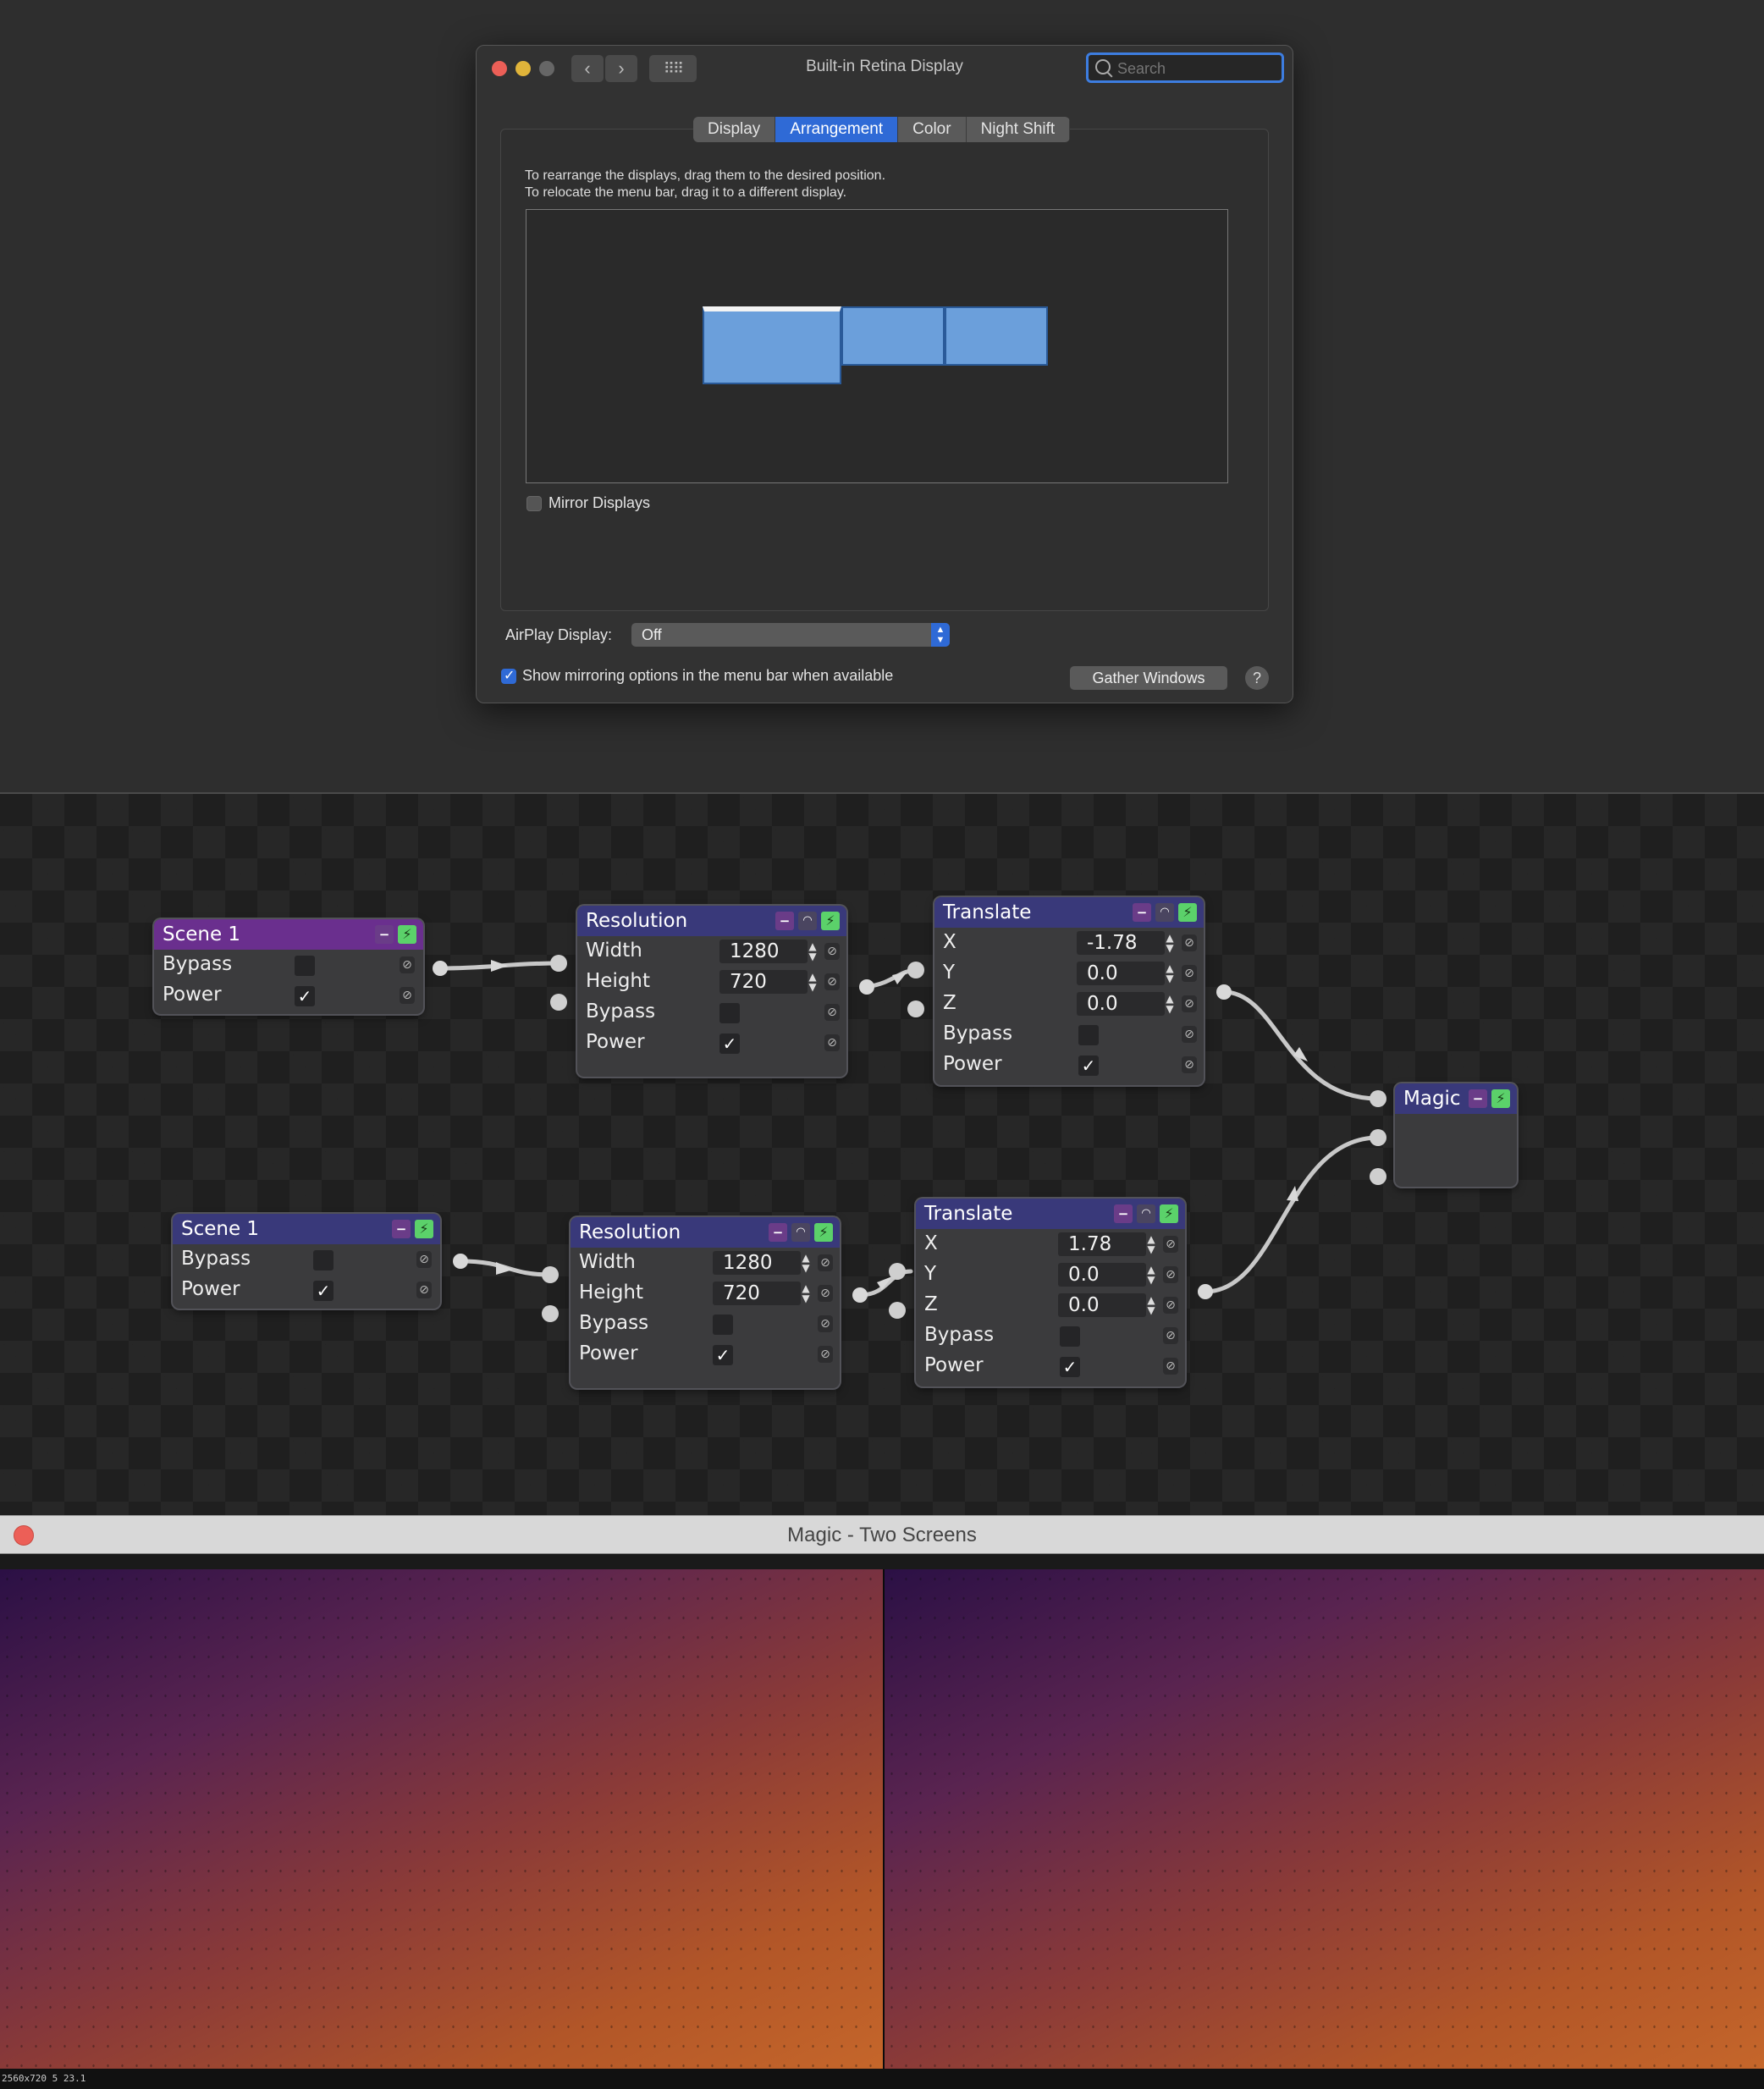  What do you see at coordinates (306, 1261) in the screenshot?
I see `scene-node-bottom: Scene 1 − ⚡ Bypass ⊘ Power ✓ ⊘` at bounding box center [306, 1261].